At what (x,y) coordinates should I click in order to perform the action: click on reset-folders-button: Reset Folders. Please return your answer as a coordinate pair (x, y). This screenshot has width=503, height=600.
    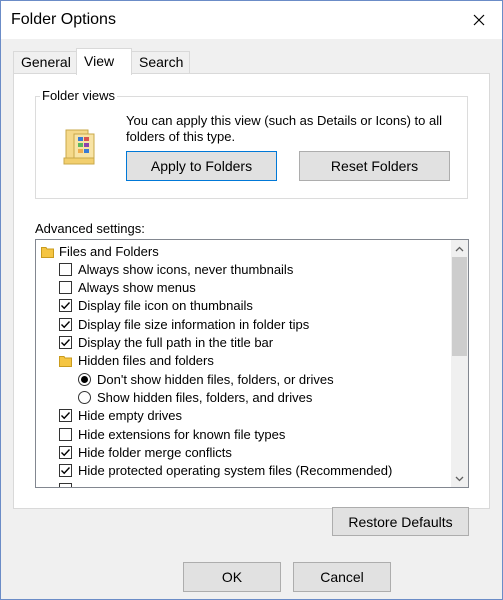
    Looking at the image, I should click on (374, 166).